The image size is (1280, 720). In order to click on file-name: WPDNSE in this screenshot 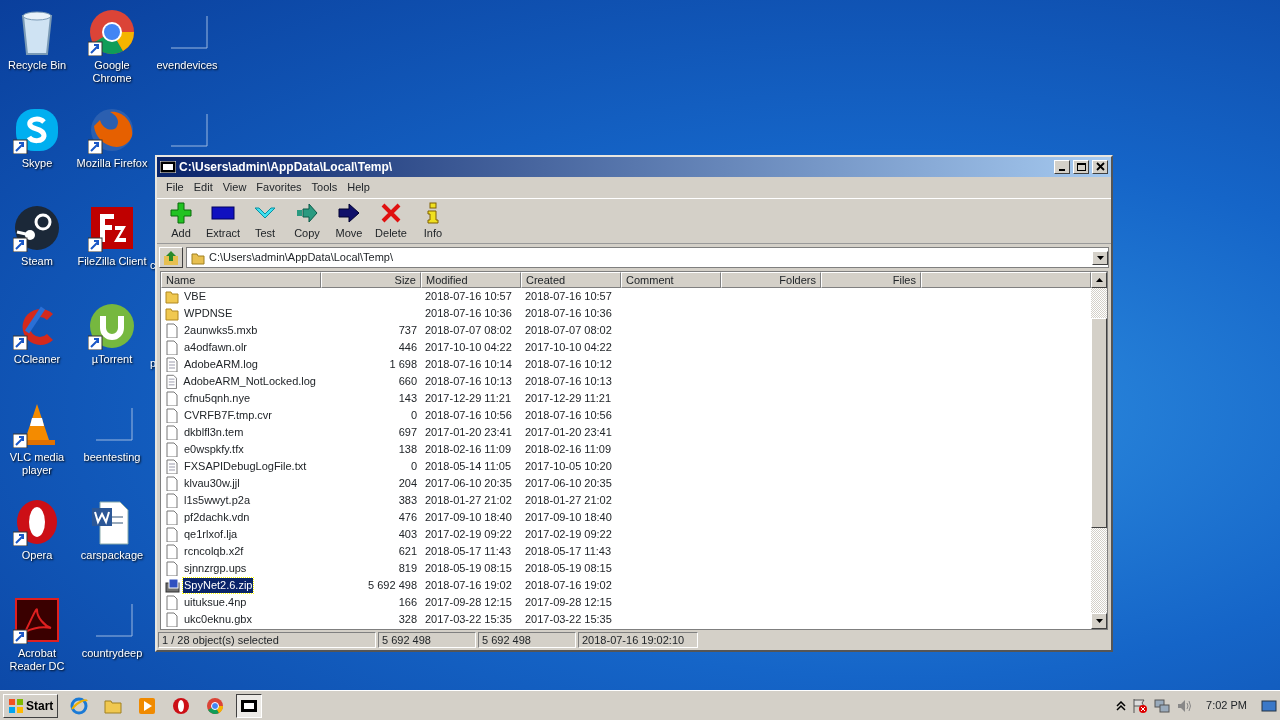, I will do `click(208, 313)`.